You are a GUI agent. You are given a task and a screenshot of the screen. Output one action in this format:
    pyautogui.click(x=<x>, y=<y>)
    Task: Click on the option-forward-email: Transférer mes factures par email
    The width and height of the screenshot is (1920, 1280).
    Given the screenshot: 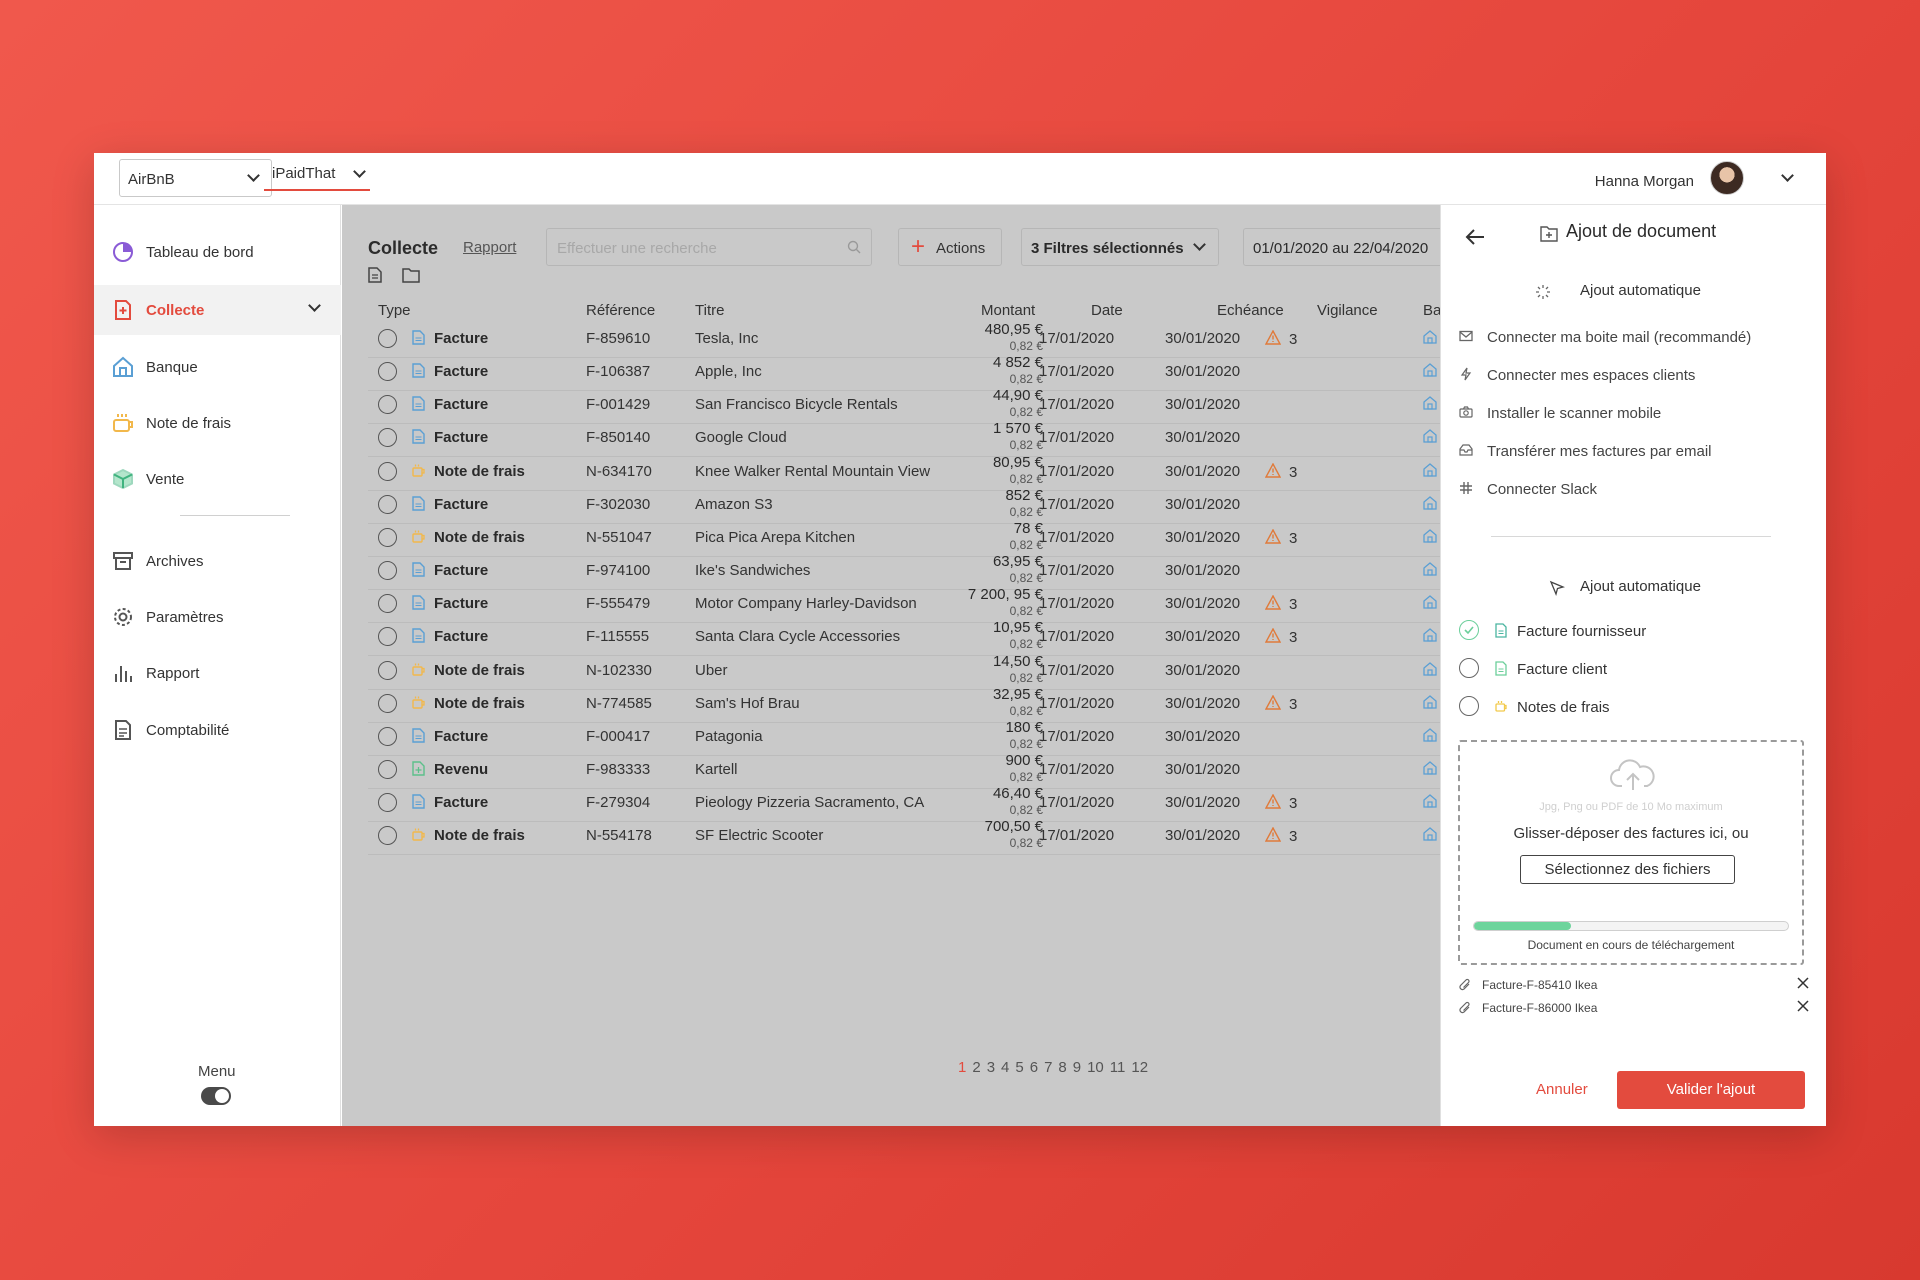 What is the action you would take?
    pyautogui.click(x=1639, y=451)
    